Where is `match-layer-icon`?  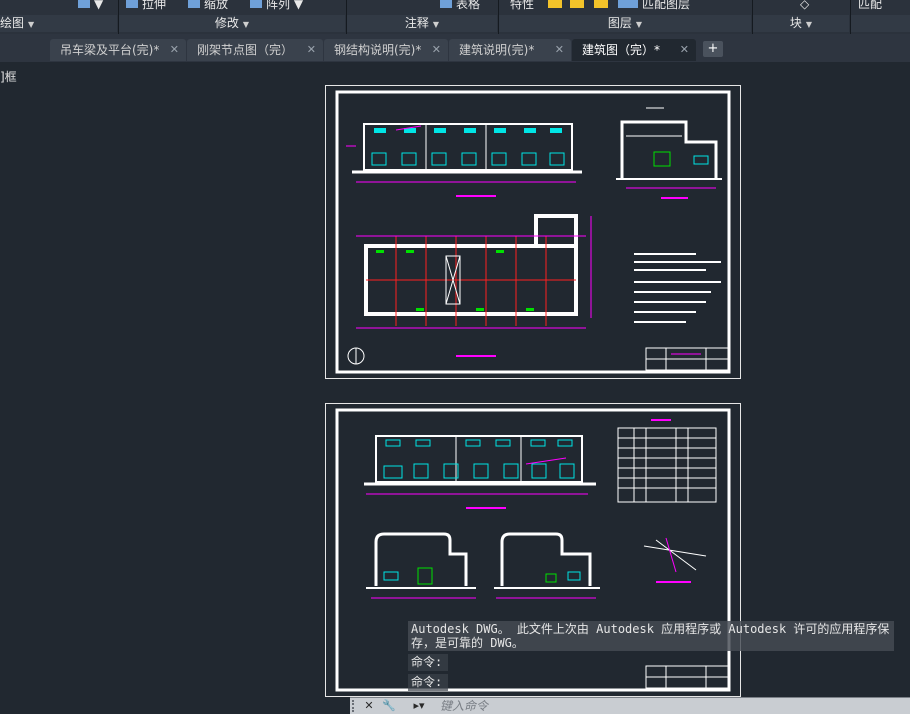 match-layer-icon is located at coordinates (593, 4).